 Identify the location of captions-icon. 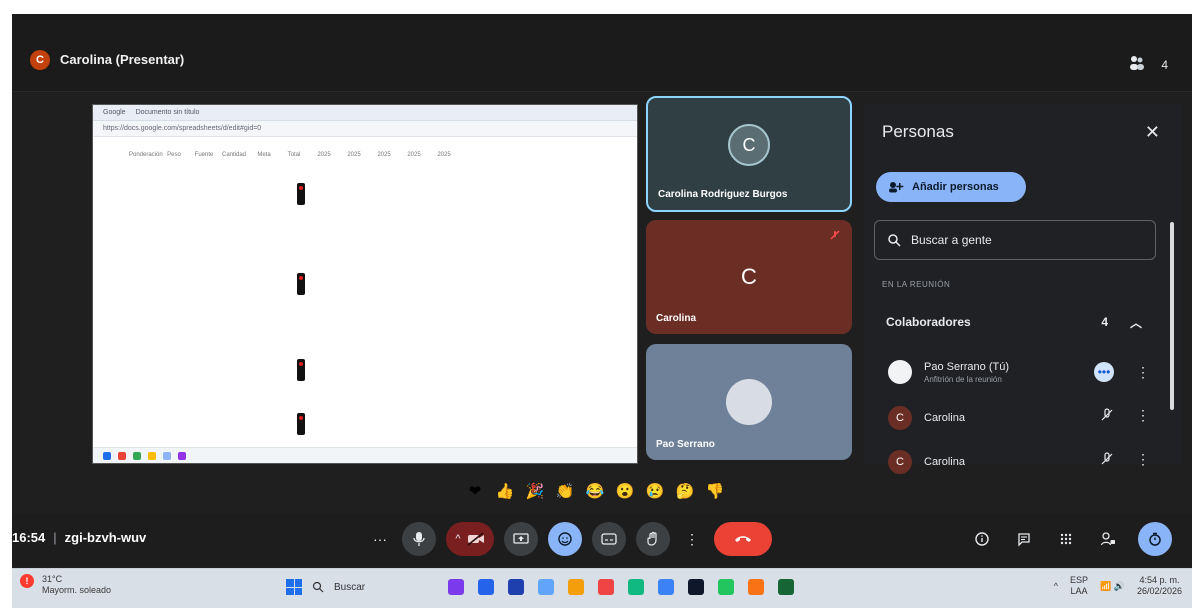
(609, 539).